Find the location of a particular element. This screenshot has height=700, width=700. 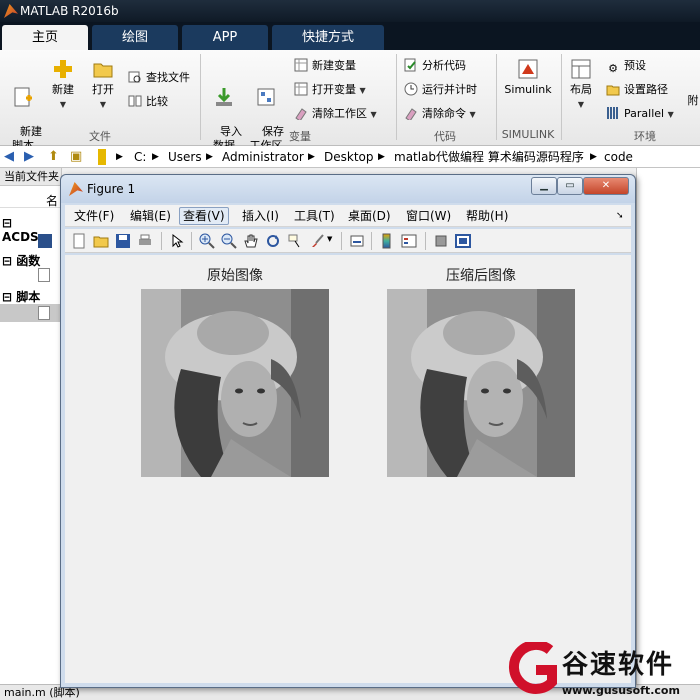

layout-label: 布局 is located at coordinates (581, 89).